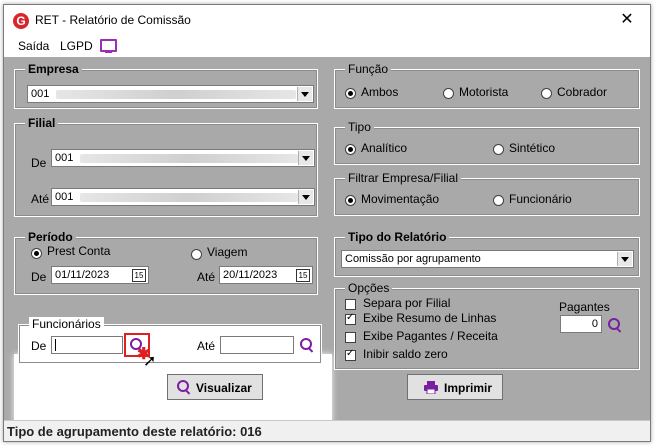  What do you see at coordinates (327, 20) in the screenshot?
I see `title-bar: G RET - Relatório de Comissão ✕` at bounding box center [327, 20].